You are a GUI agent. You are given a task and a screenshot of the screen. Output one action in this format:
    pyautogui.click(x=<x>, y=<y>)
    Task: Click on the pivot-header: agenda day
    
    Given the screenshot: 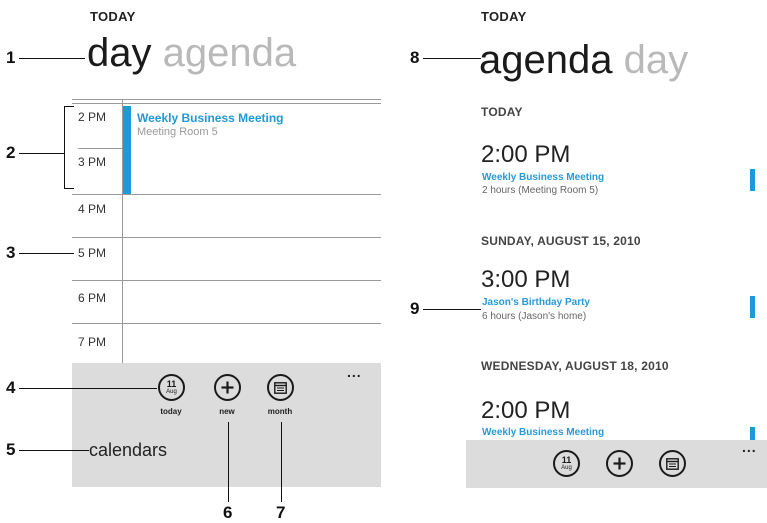 What is the action you would take?
    pyautogui.click(x=583, y=60)
    